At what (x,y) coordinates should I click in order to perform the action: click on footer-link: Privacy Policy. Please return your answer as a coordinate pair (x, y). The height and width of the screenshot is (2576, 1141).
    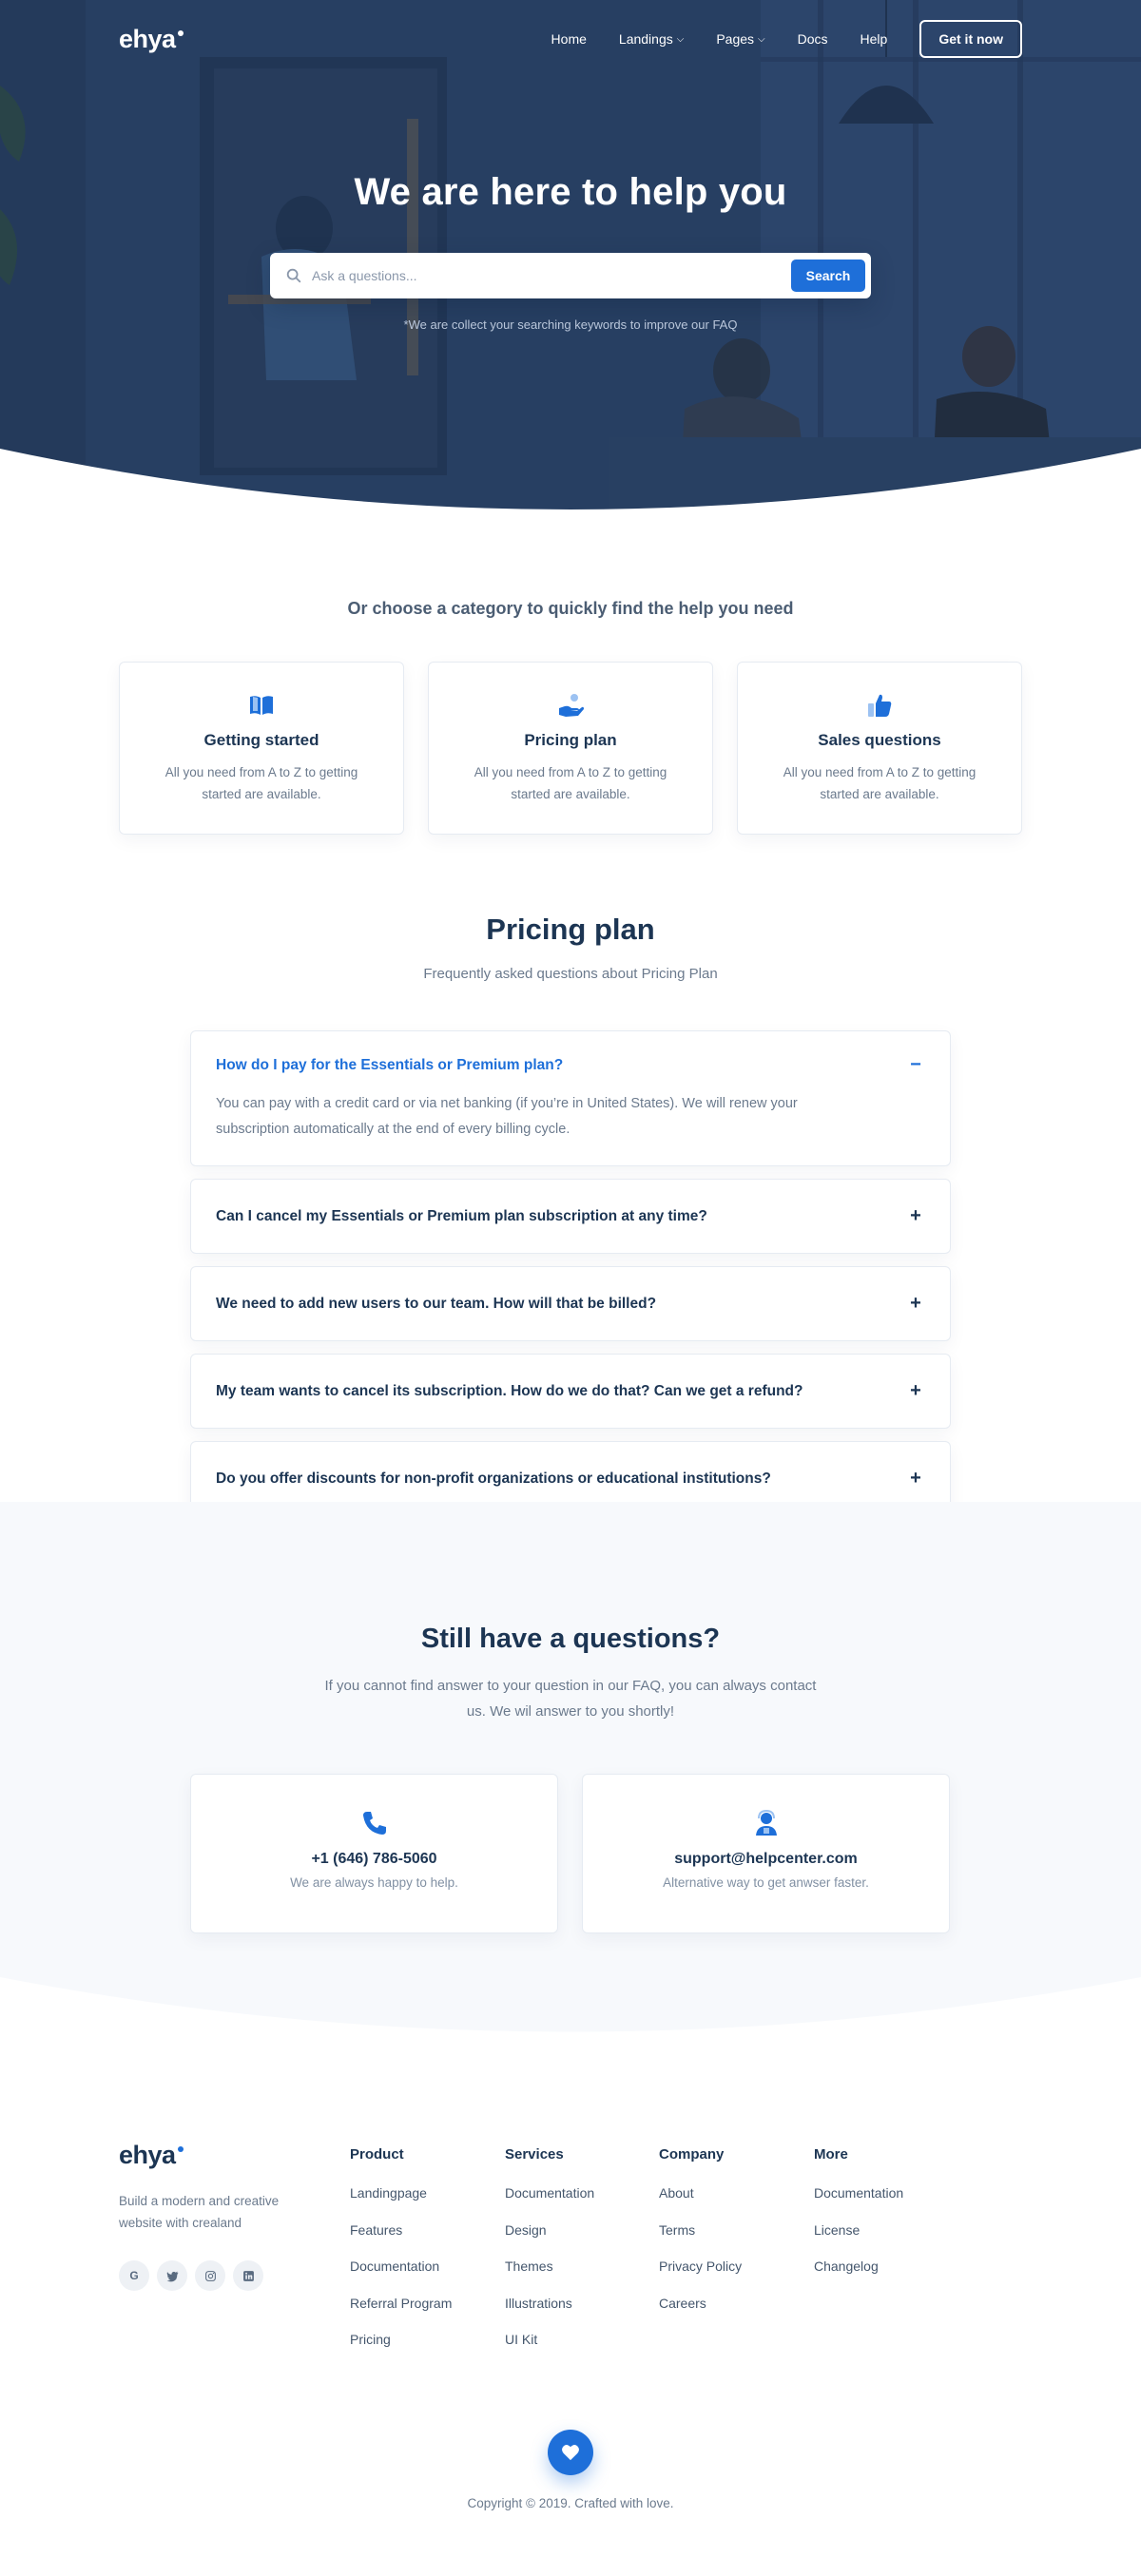
    Looking at the image, I should click on (700, 2277).